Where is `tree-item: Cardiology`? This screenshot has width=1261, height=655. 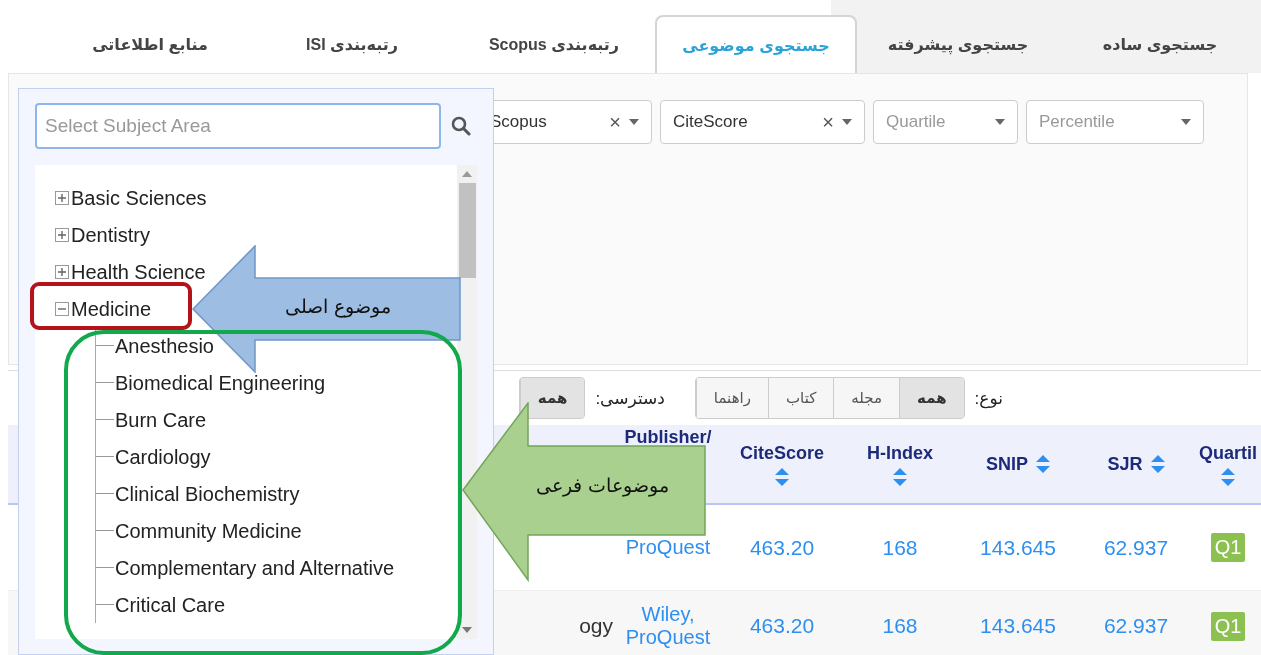
tree-item: Cardiology is located at coordinates (163, 456).